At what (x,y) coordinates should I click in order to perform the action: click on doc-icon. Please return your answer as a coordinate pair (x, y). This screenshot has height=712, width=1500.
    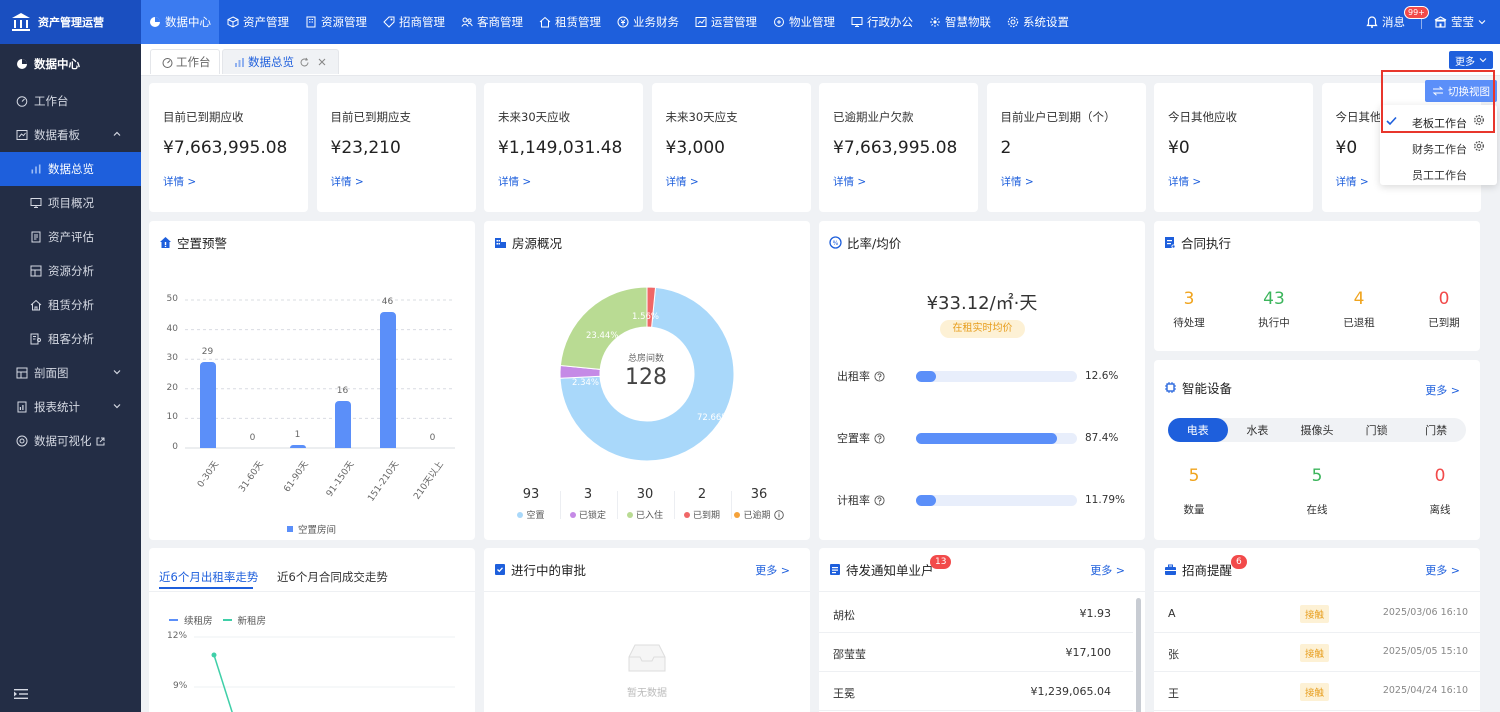
    Looking at the image, I should click on (36, 237).